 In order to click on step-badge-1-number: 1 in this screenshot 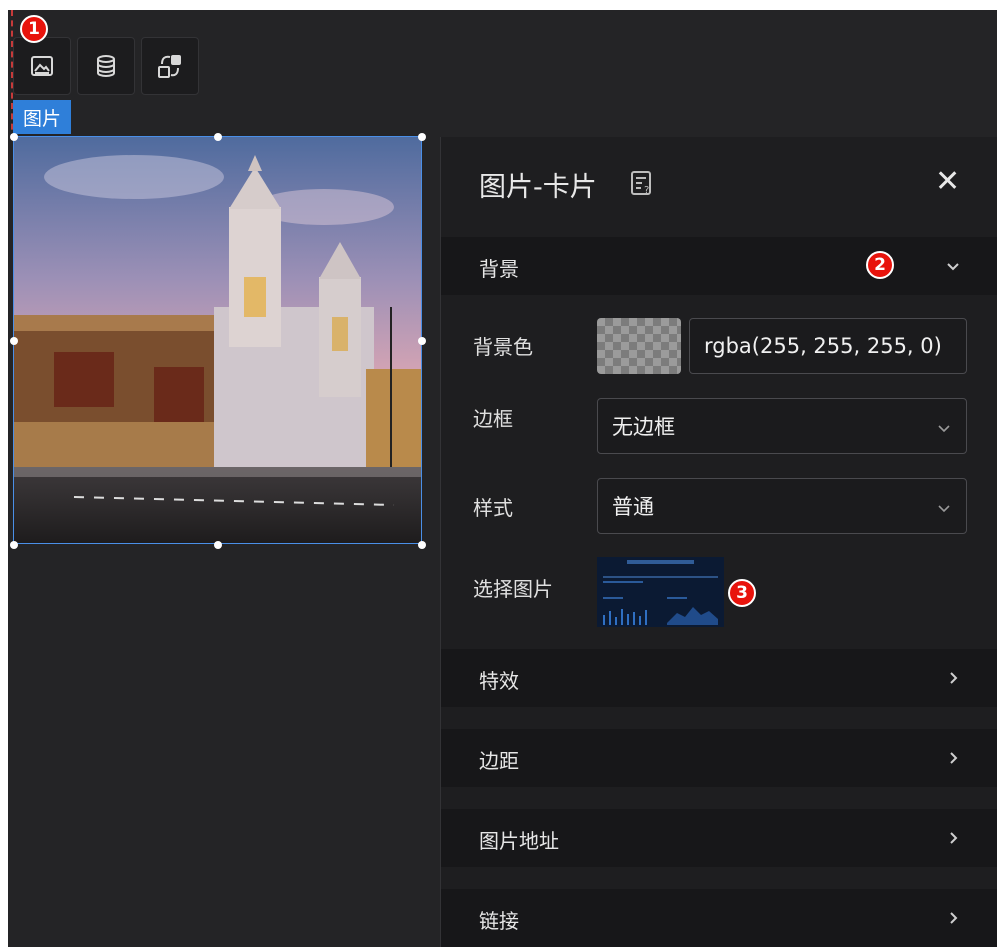, I will do `click(34, 28)`.